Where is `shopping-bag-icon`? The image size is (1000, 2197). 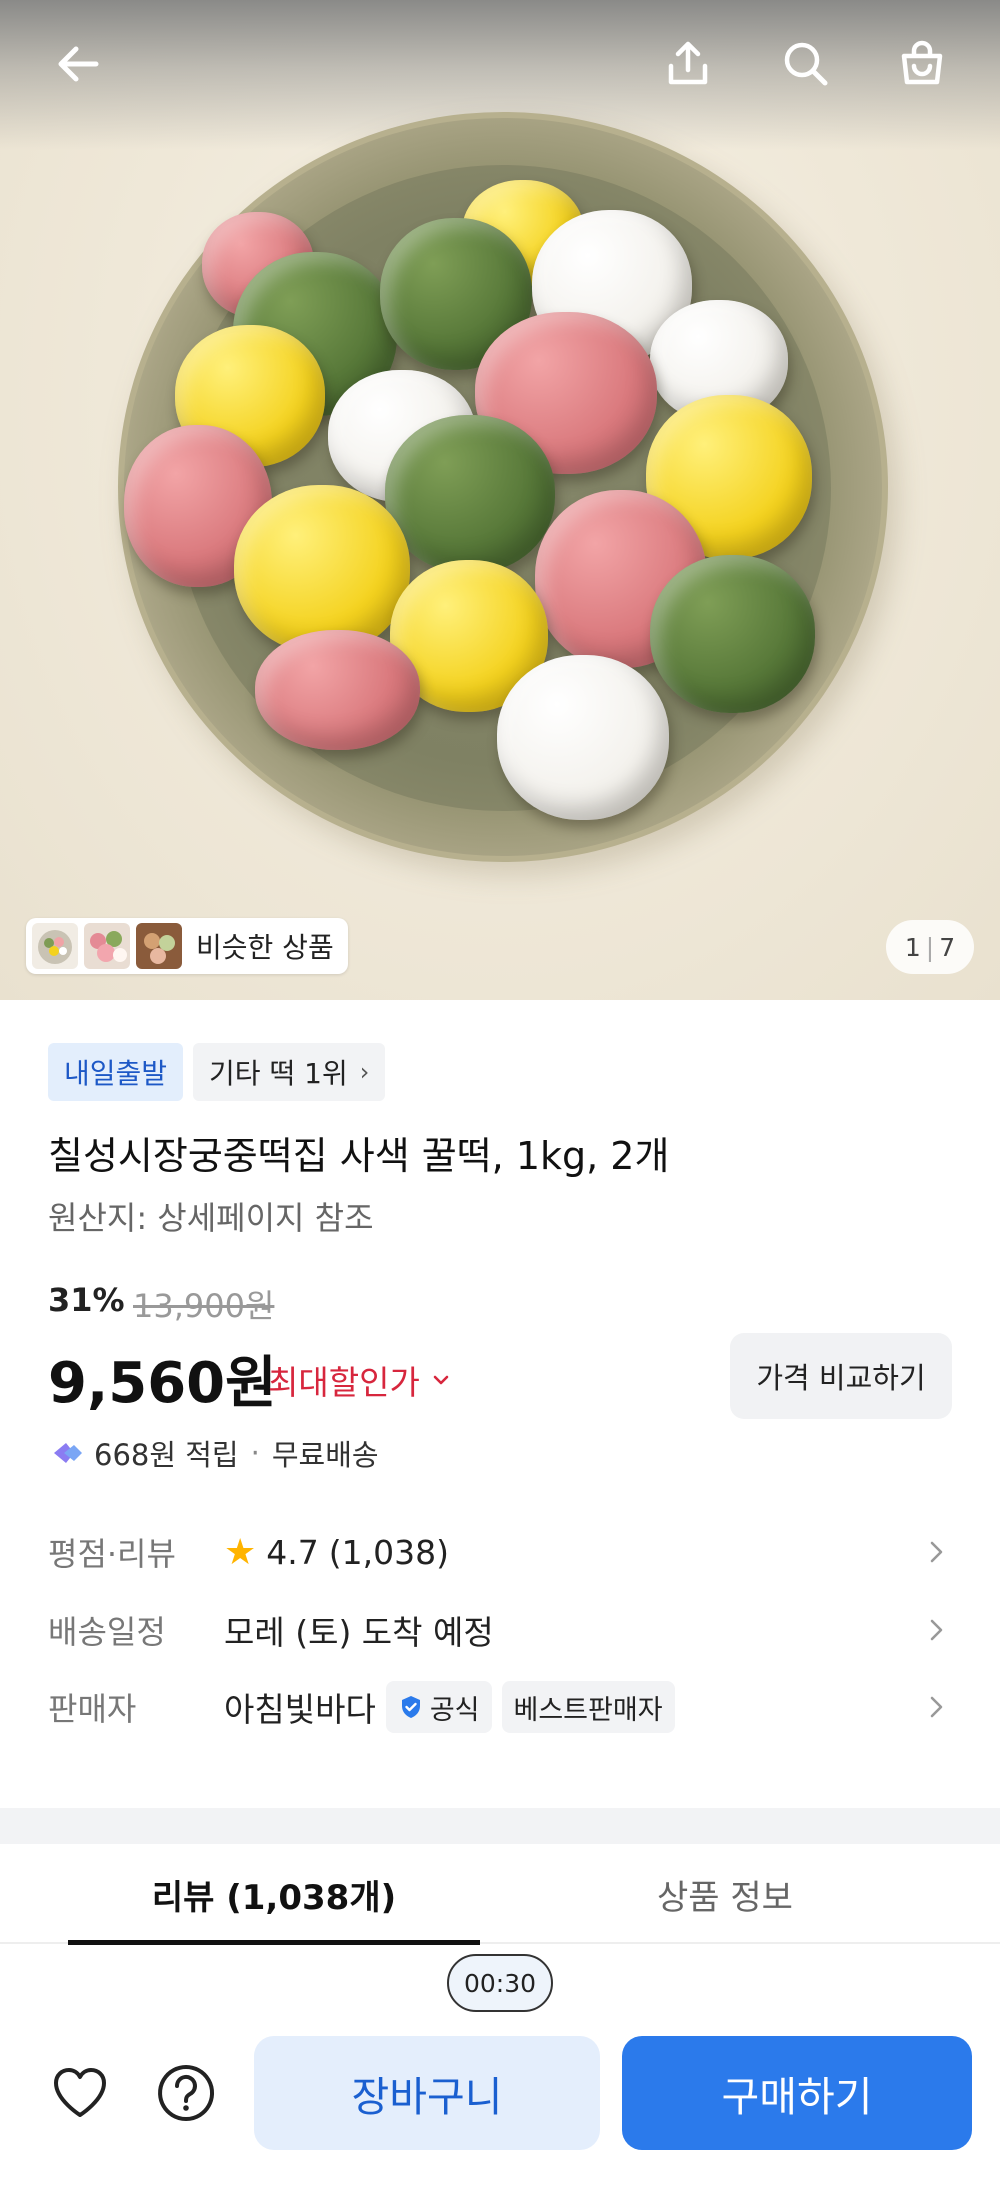 shopping-bag-icon is located at coordinates (922, 62).